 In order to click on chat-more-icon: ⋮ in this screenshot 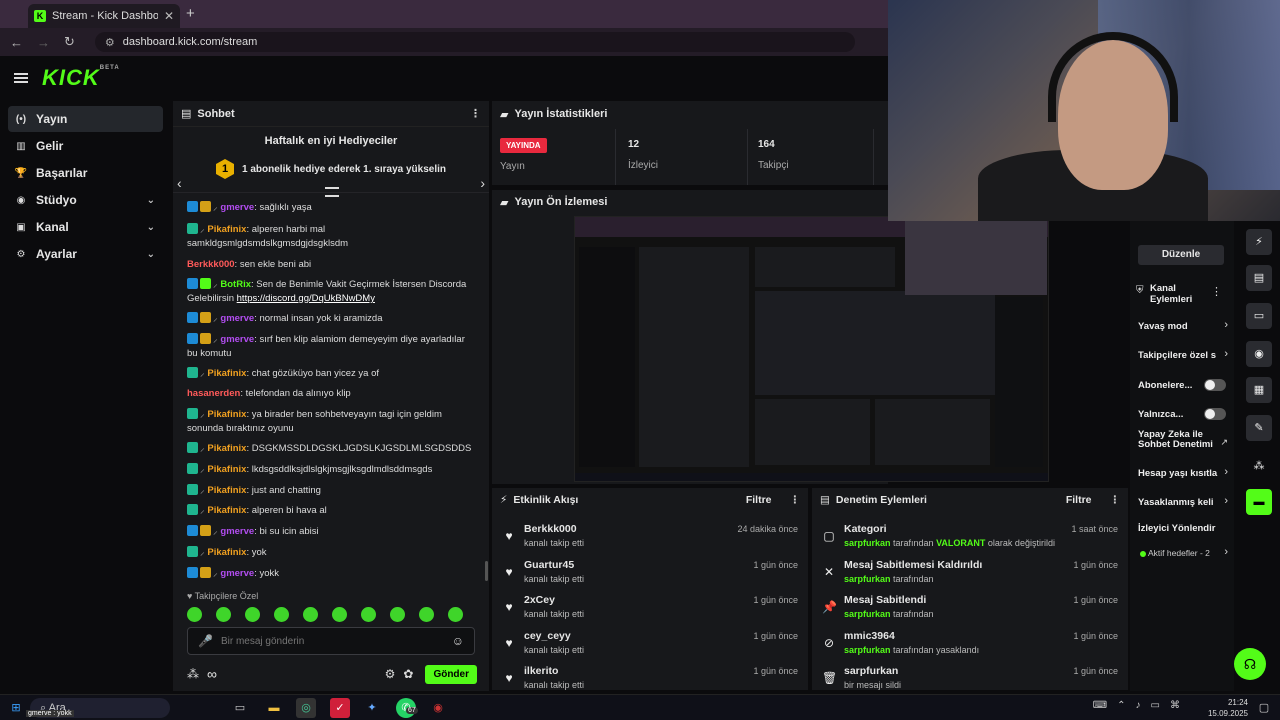, I will do `click(475, 113)`.